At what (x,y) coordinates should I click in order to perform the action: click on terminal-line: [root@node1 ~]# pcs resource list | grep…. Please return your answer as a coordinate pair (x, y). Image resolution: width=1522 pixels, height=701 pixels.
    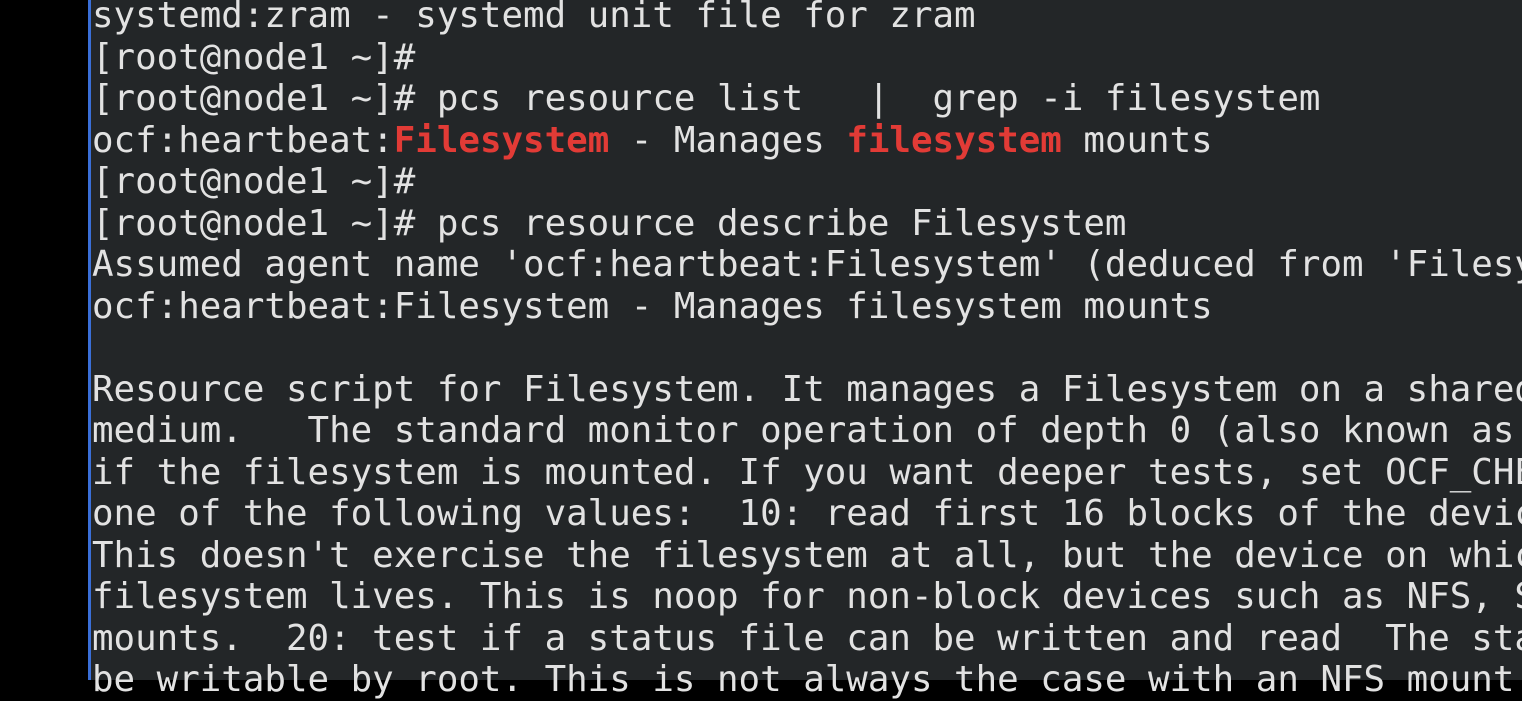
    Looking at the image, I should click on (706, 98).